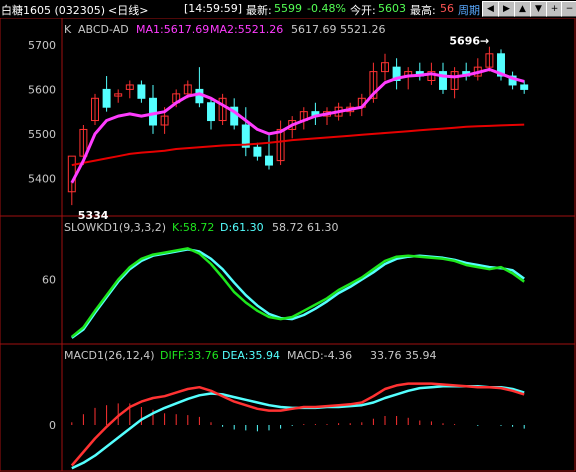  I want to click on open-label: 今开:, so click(363, 10).